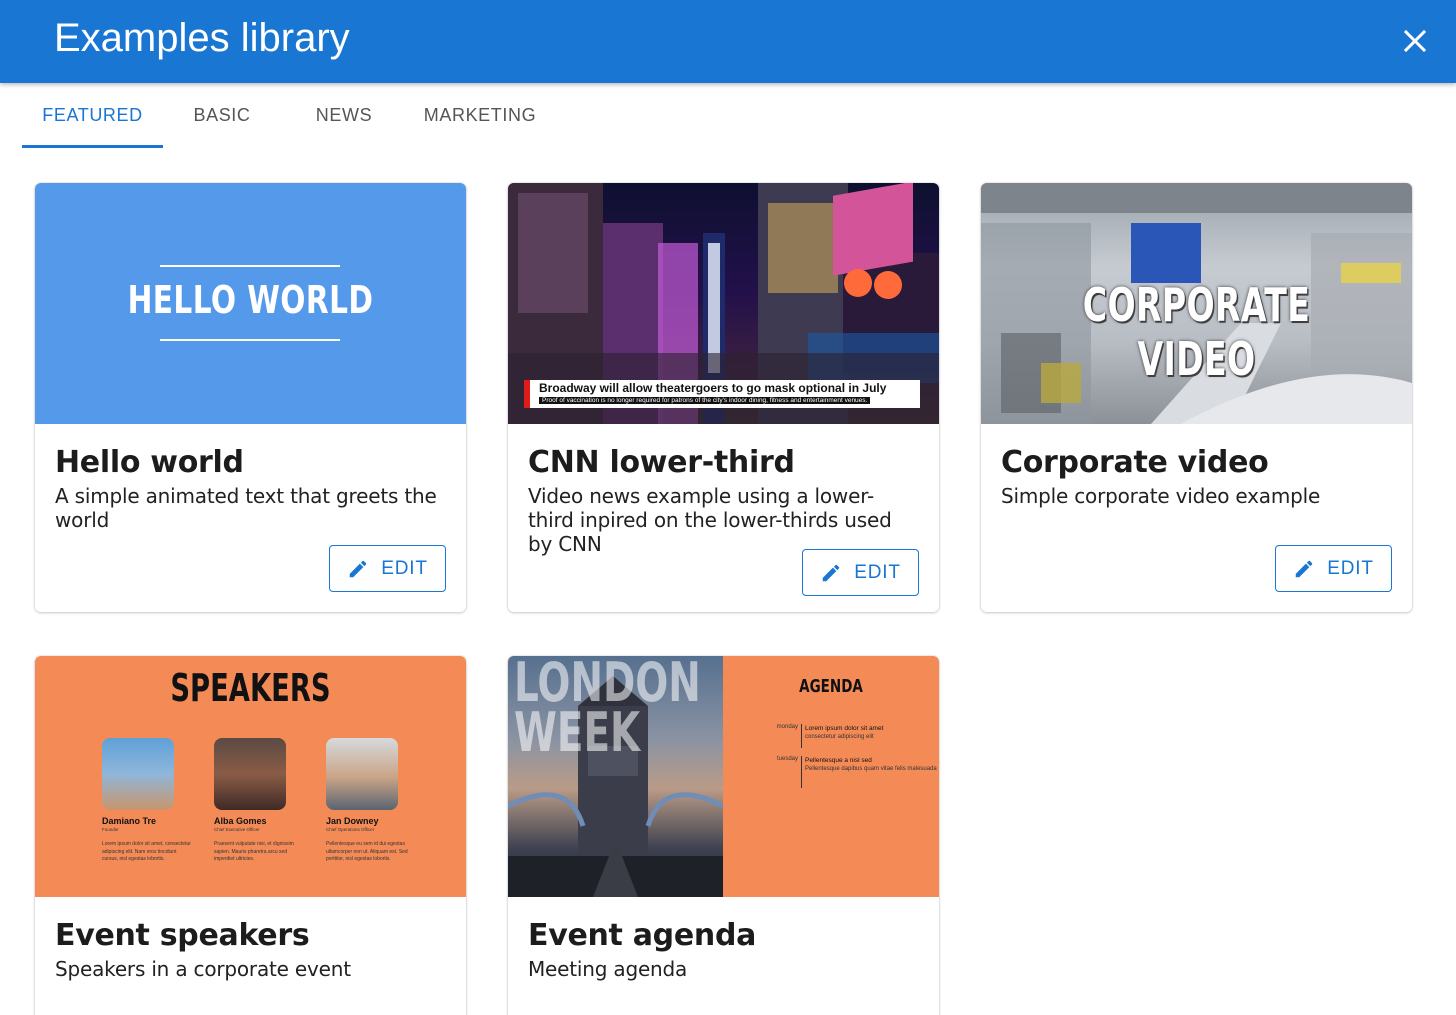  I want to click on card-thumbnail: HELLO WORLD, so click(250, 303).